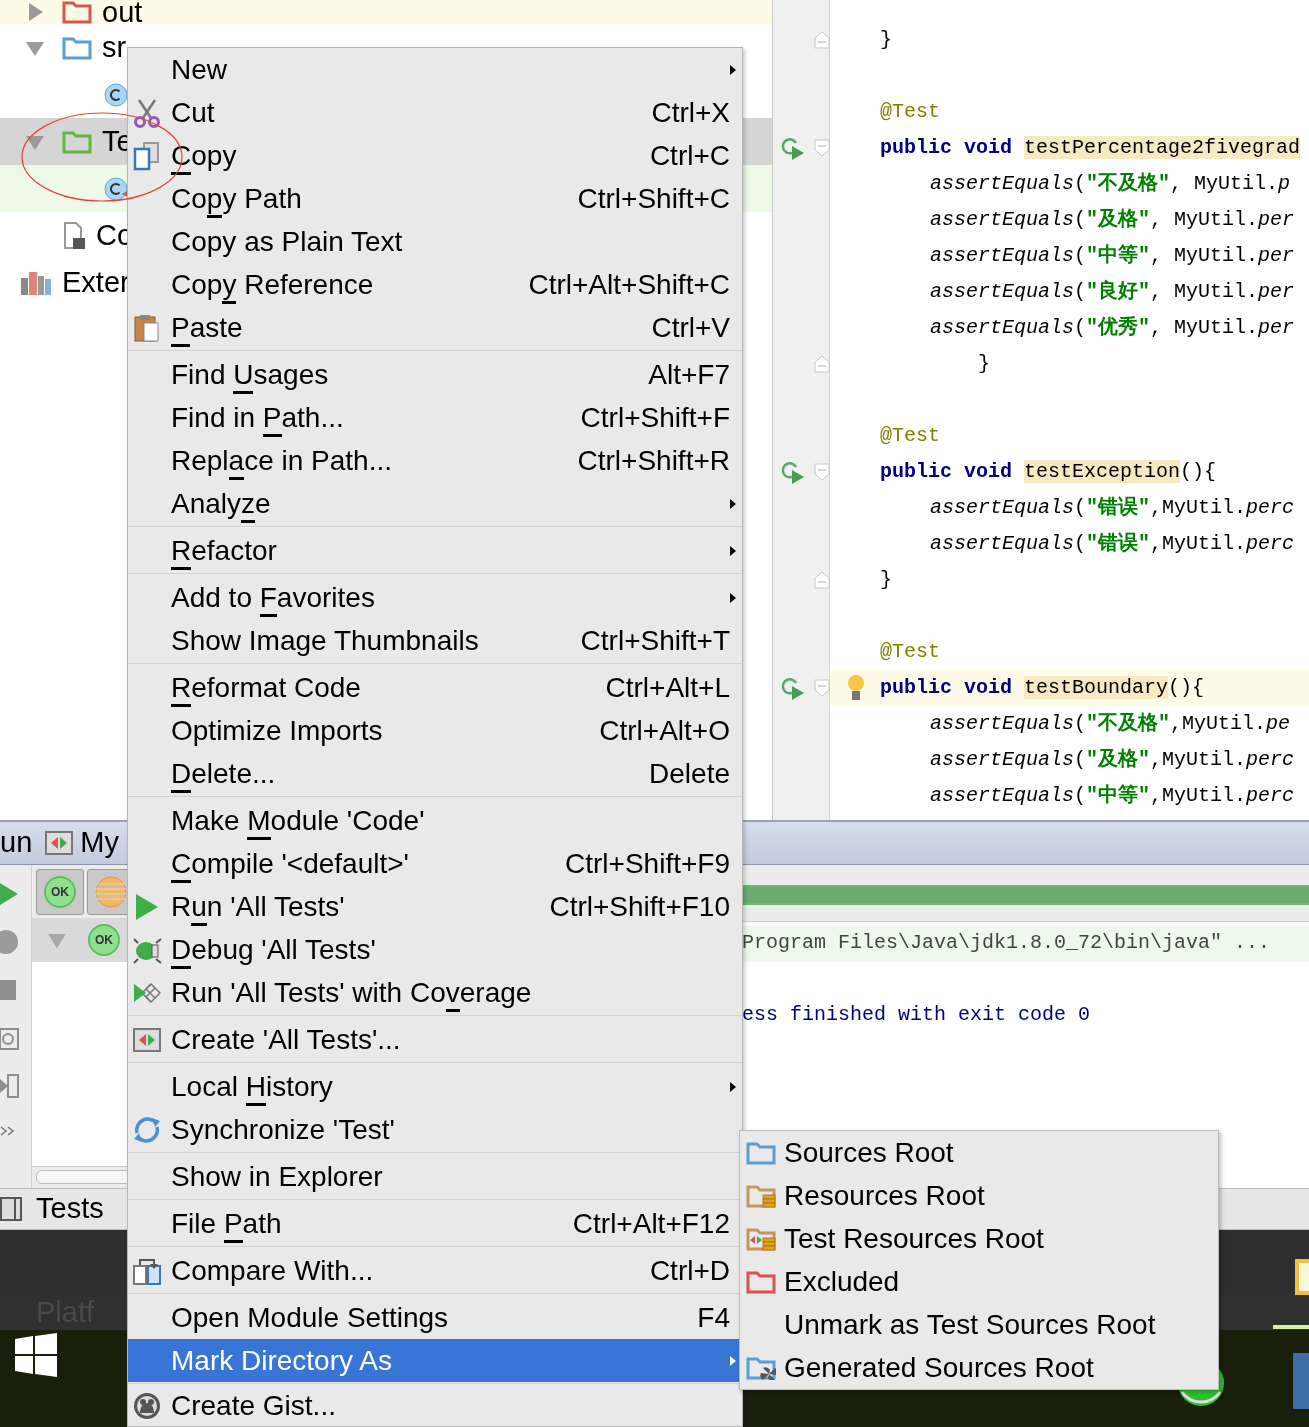 The height and width of the screenshot is (1427, 1309). What do you see at coordinates (1112, 760) in the screenshot?
I see `code-line: assertEquals("及格",MyUtil.perc` at bounding box center [1112, 760].